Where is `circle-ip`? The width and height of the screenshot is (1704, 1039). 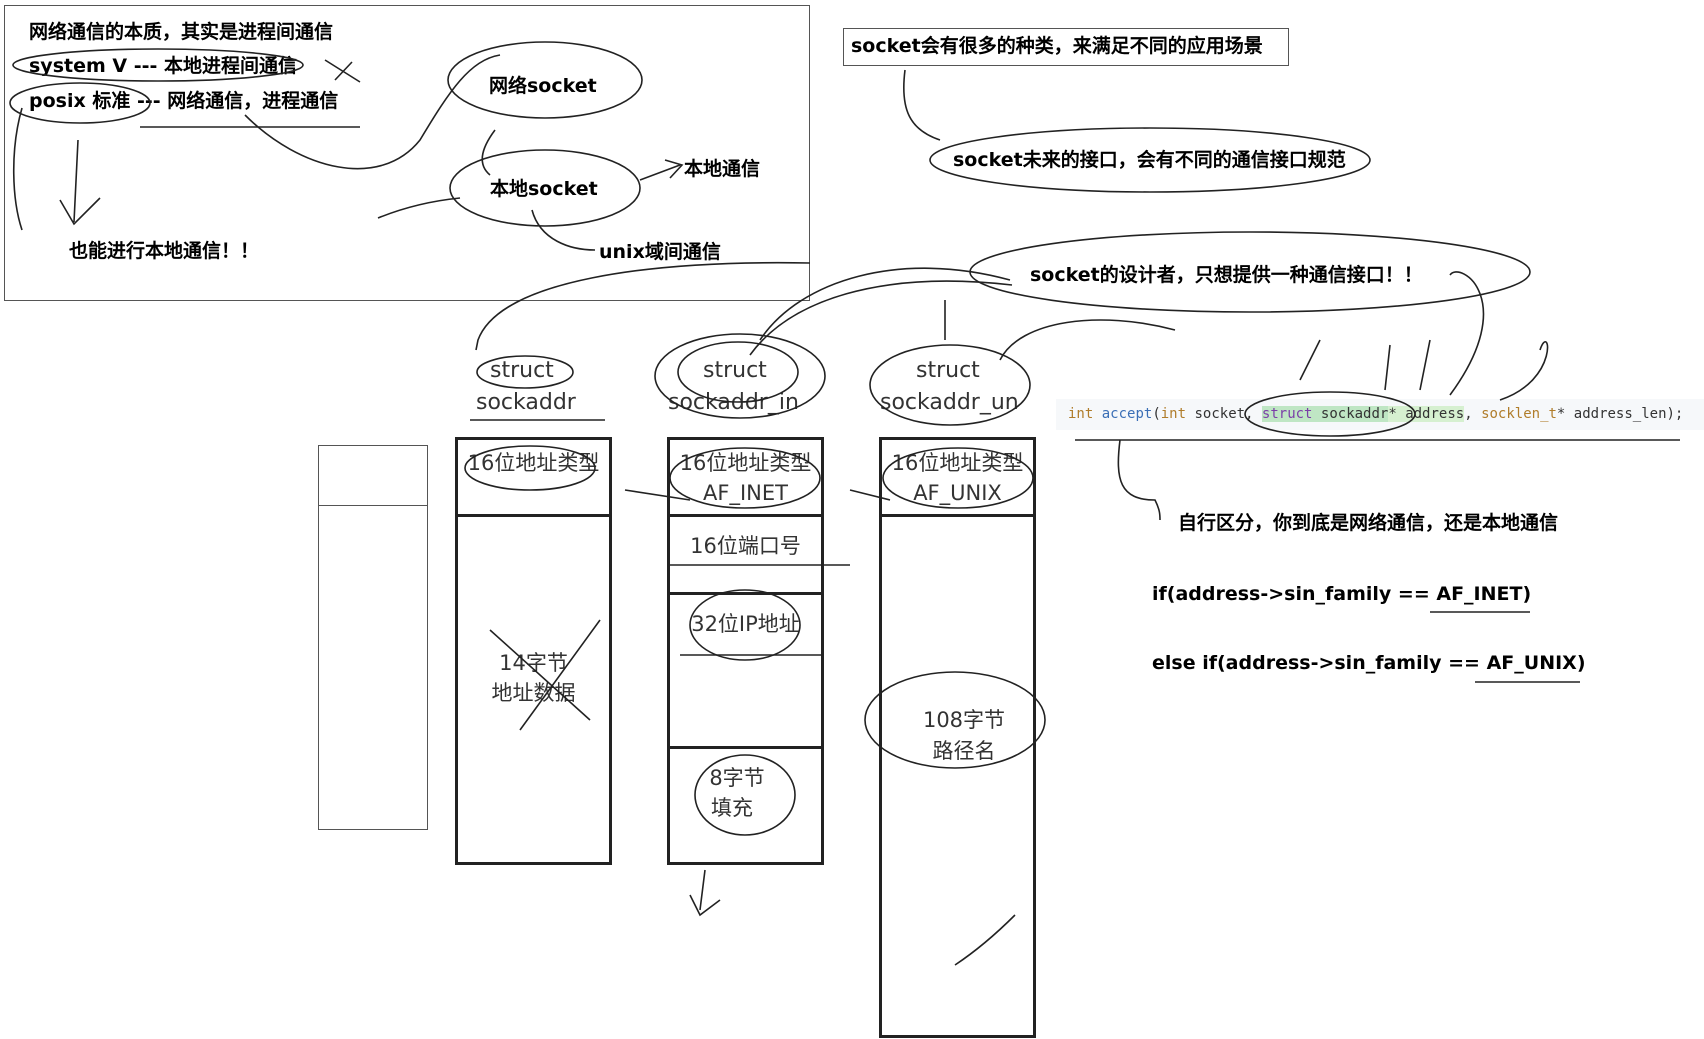
circle-ip is located at coordinates (745, 625).